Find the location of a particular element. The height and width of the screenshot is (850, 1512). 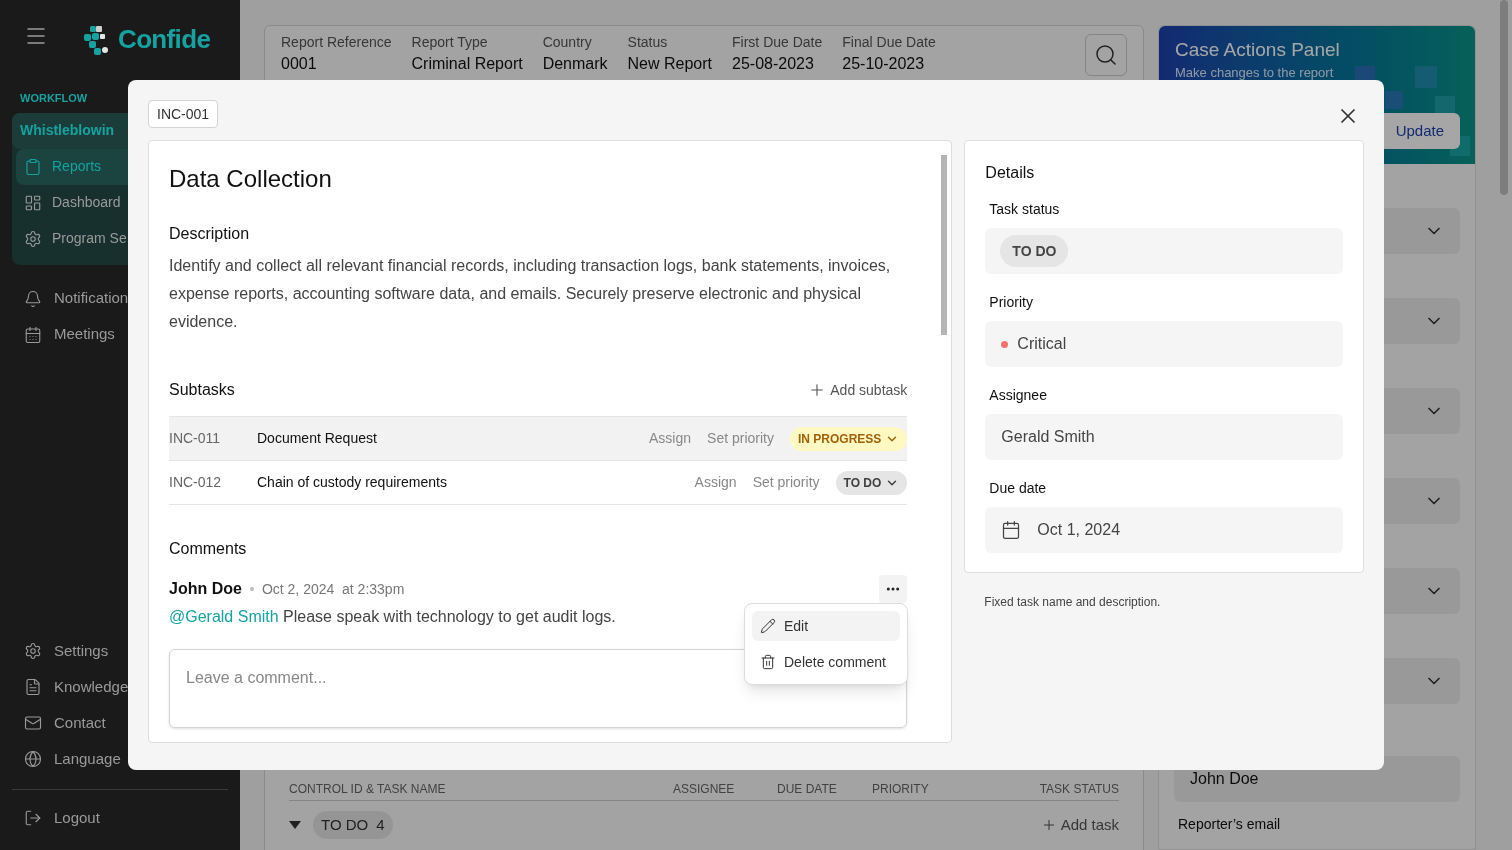

section-heading: Description is located at coordinates (210, 234).